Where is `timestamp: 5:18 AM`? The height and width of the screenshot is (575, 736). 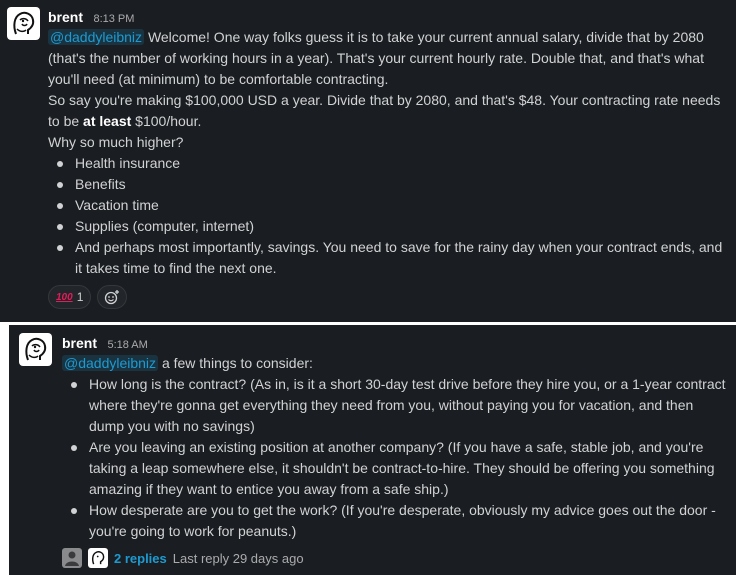 timestamp: 5:18 AM is located at coordinates (127, 345).